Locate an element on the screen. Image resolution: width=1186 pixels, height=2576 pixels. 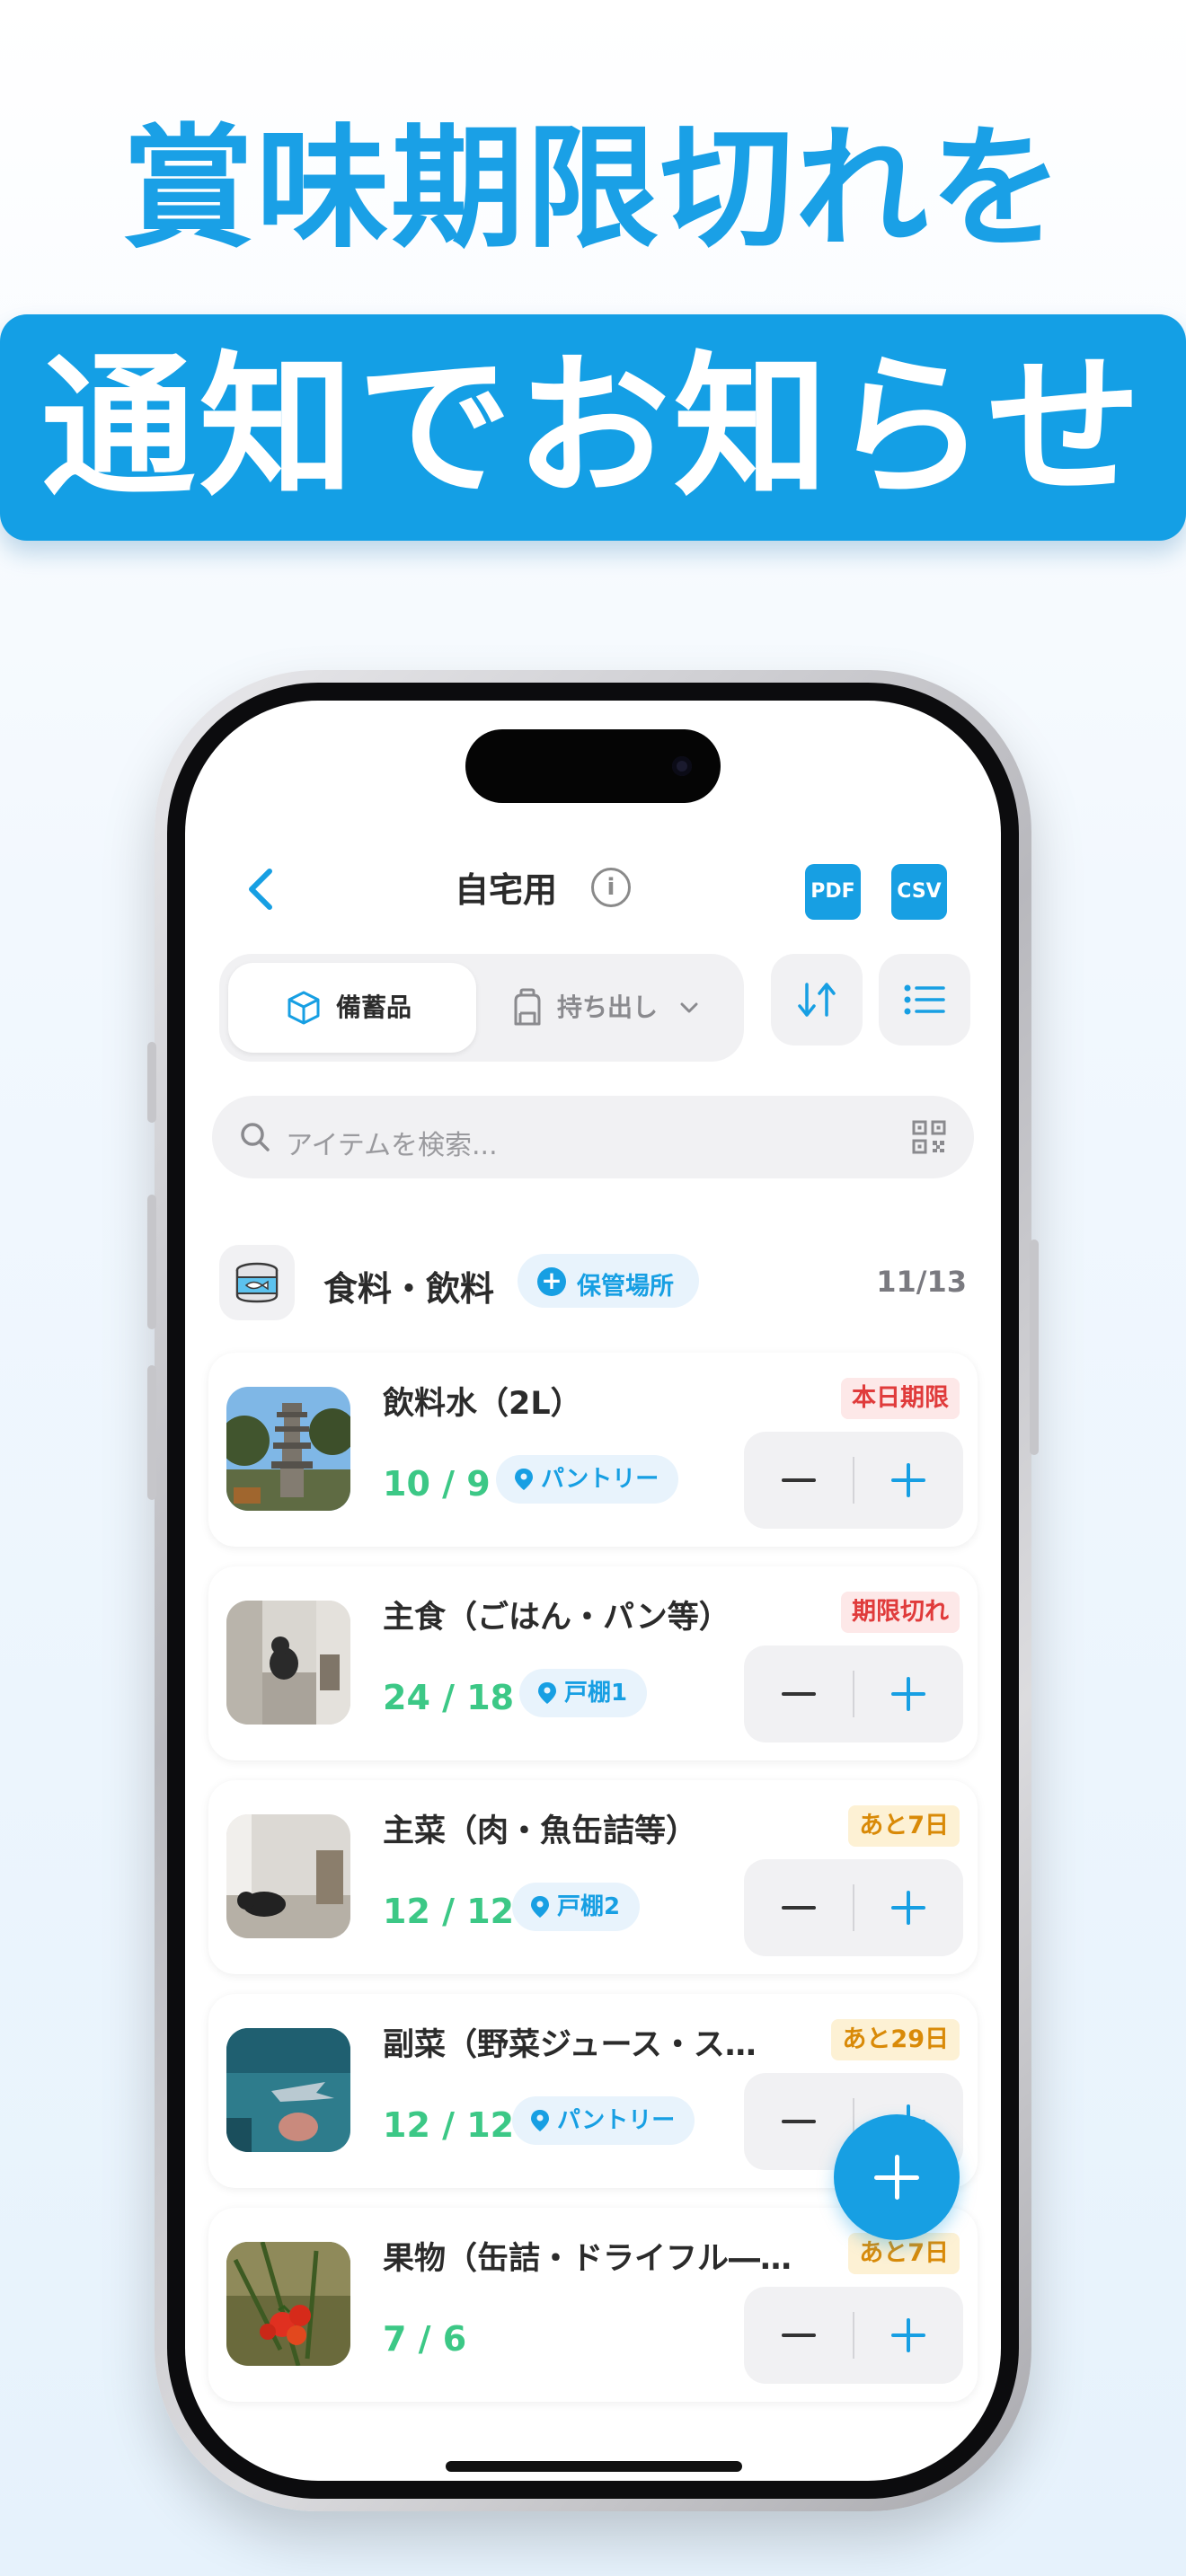
search-icon is located at coordinates (255, 1137).